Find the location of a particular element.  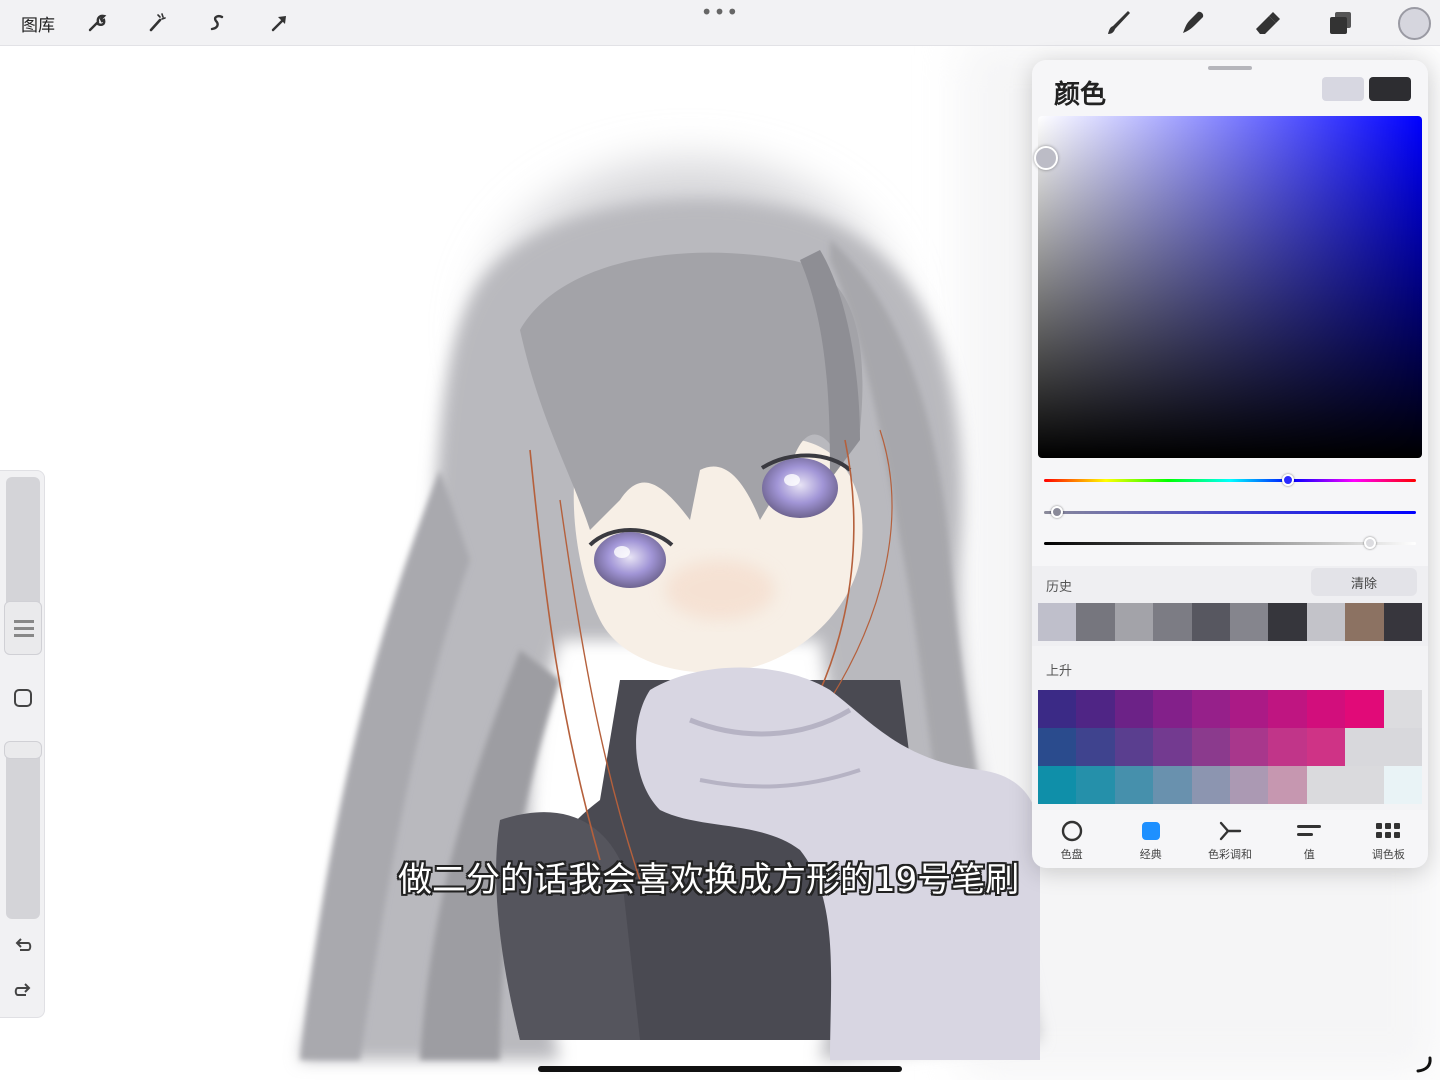

more-options-button: ••• is located at coordinates (720, 12).